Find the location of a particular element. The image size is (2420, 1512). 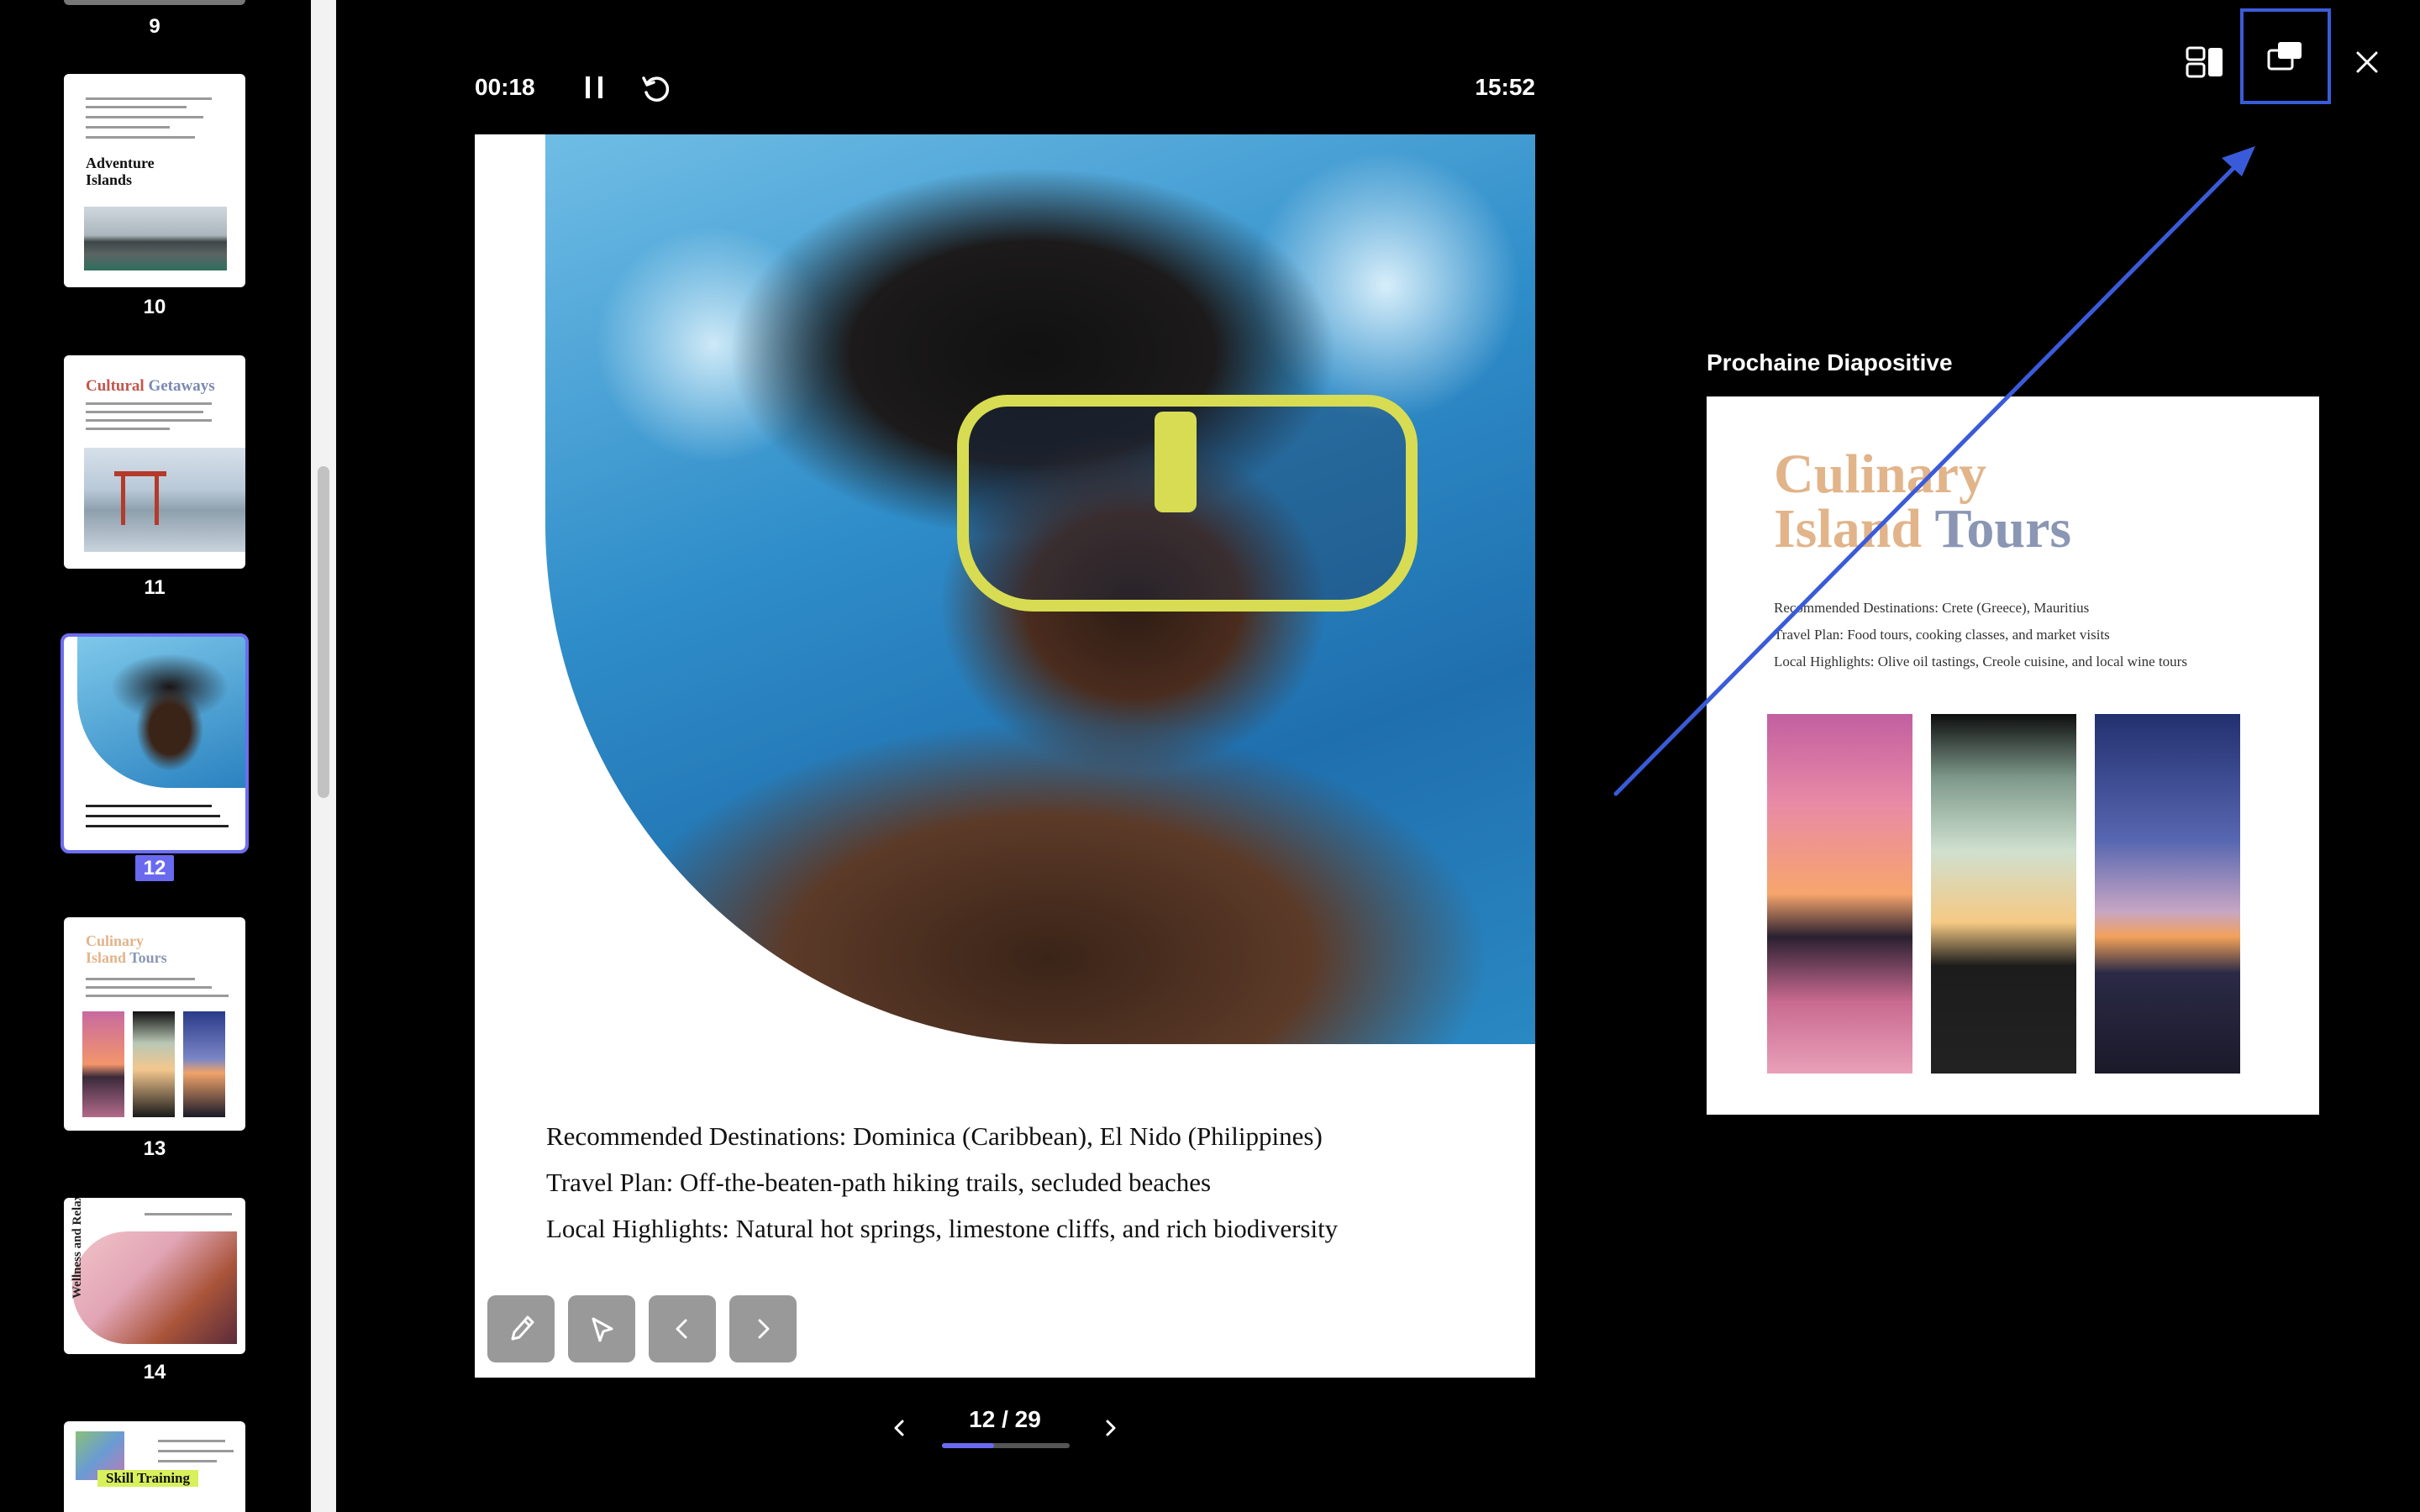

slide-counter: 12 / 29 is located at coordinates (1005, 1419).